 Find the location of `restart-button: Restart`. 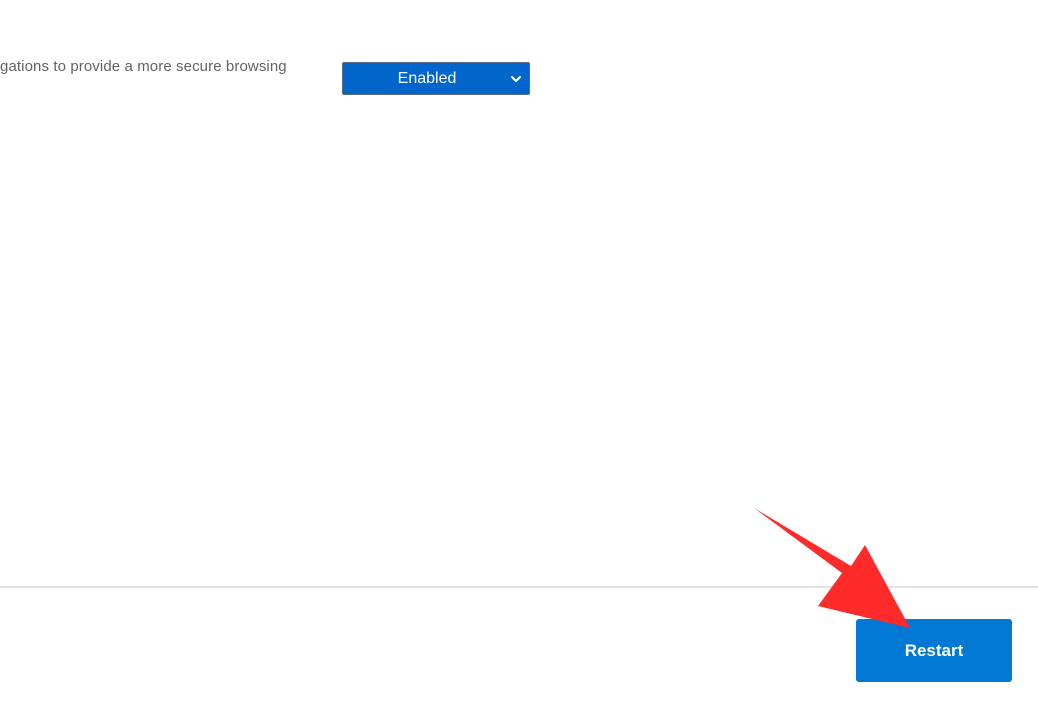

restart-button: Restart is located at coordinates (934, 650).